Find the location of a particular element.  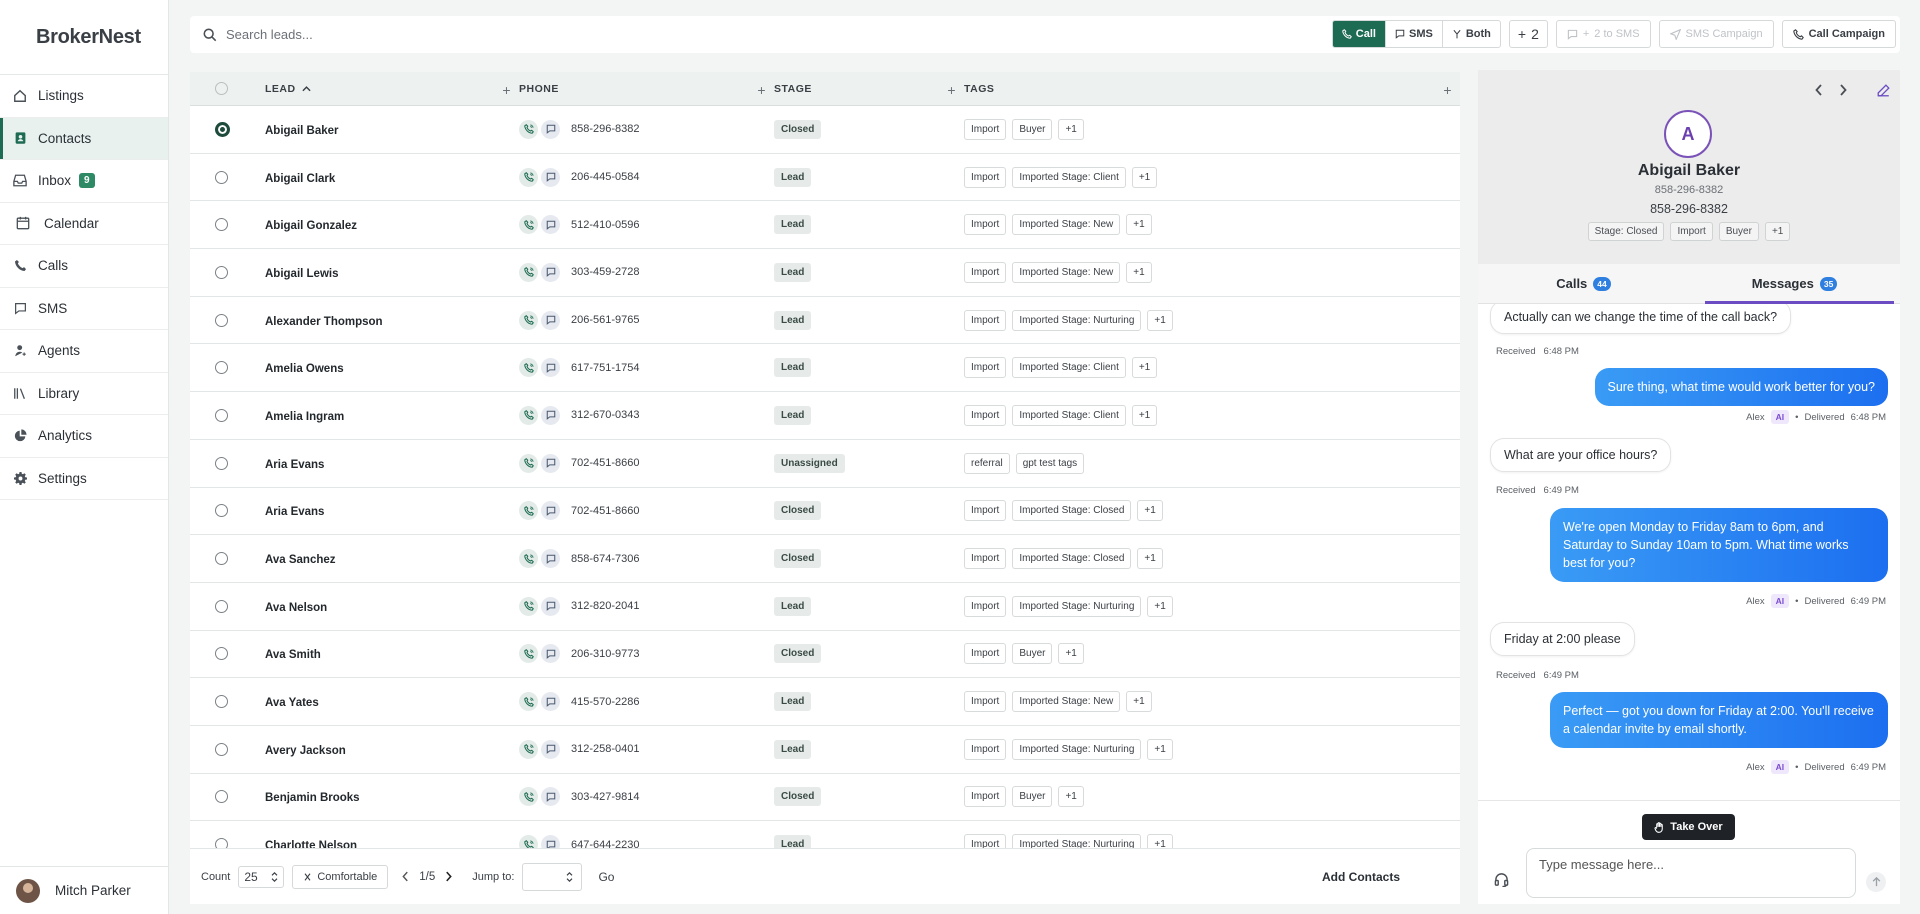

go-button: Go is located at coordinates (606, 877).